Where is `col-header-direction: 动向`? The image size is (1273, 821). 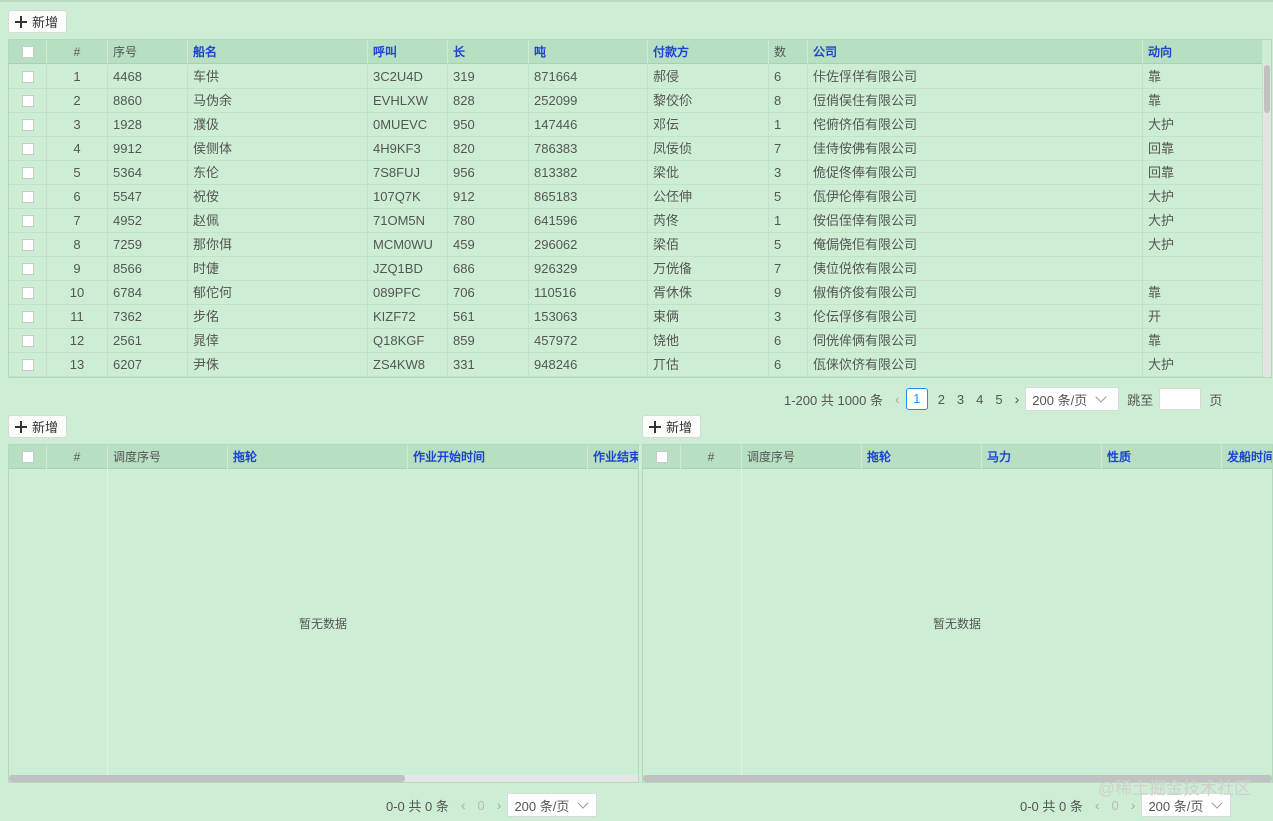
col-header-direction: 动向 is located at coordinates (1203, 52).